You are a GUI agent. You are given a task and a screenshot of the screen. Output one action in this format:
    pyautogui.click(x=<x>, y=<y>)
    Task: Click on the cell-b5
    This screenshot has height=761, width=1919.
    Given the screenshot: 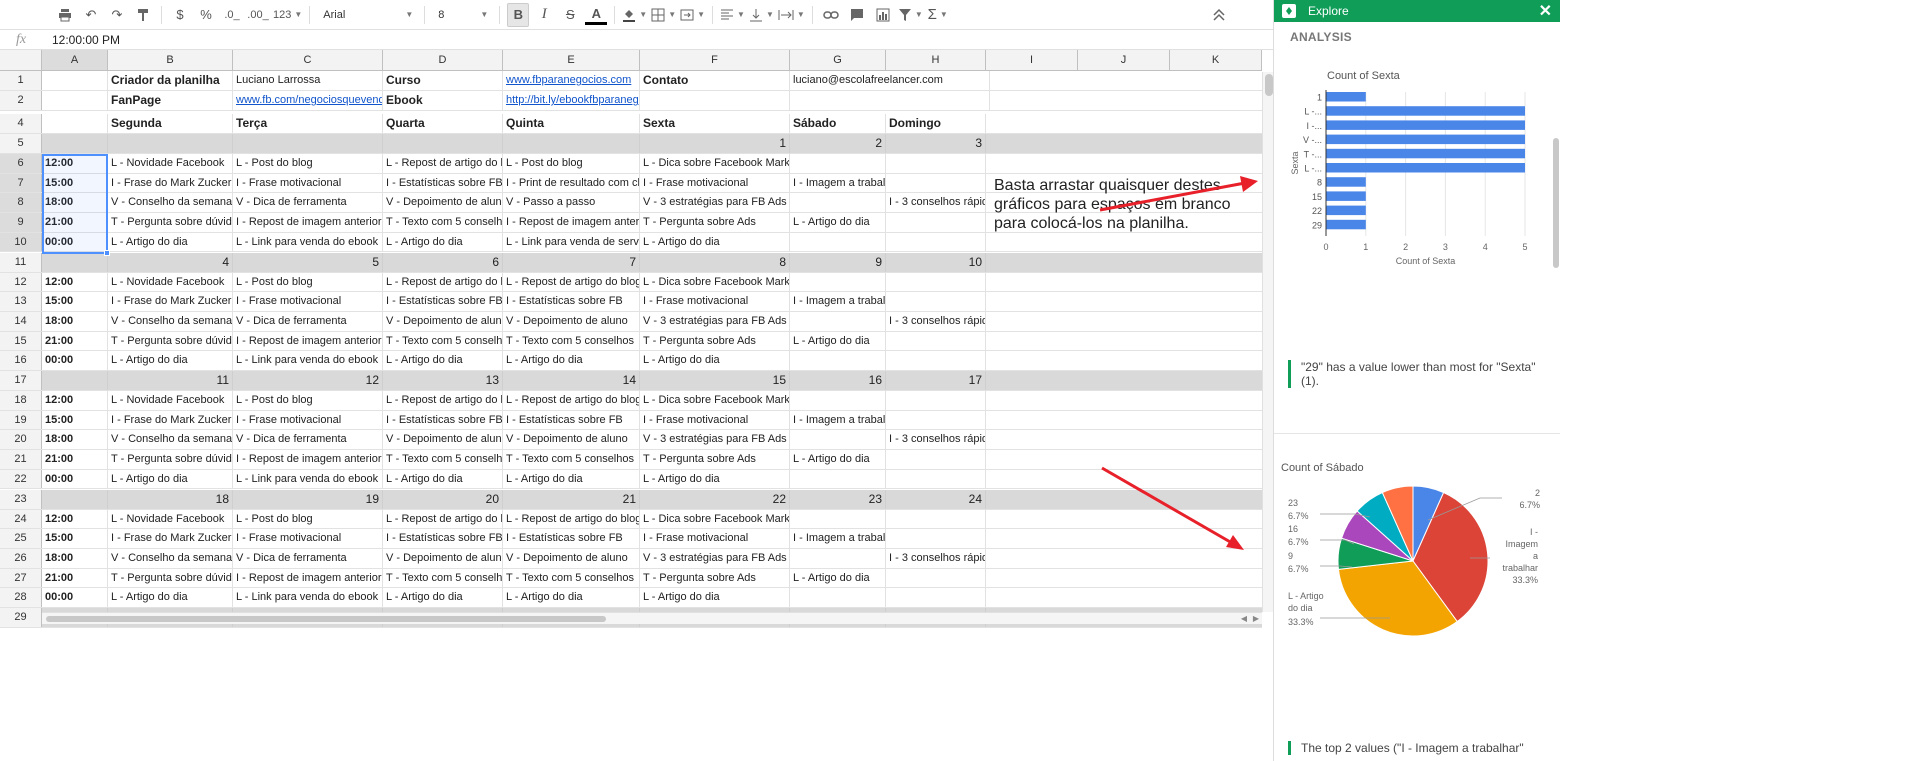 What is the action you would take?
    pyautogui.click(x=170, y=143)
    